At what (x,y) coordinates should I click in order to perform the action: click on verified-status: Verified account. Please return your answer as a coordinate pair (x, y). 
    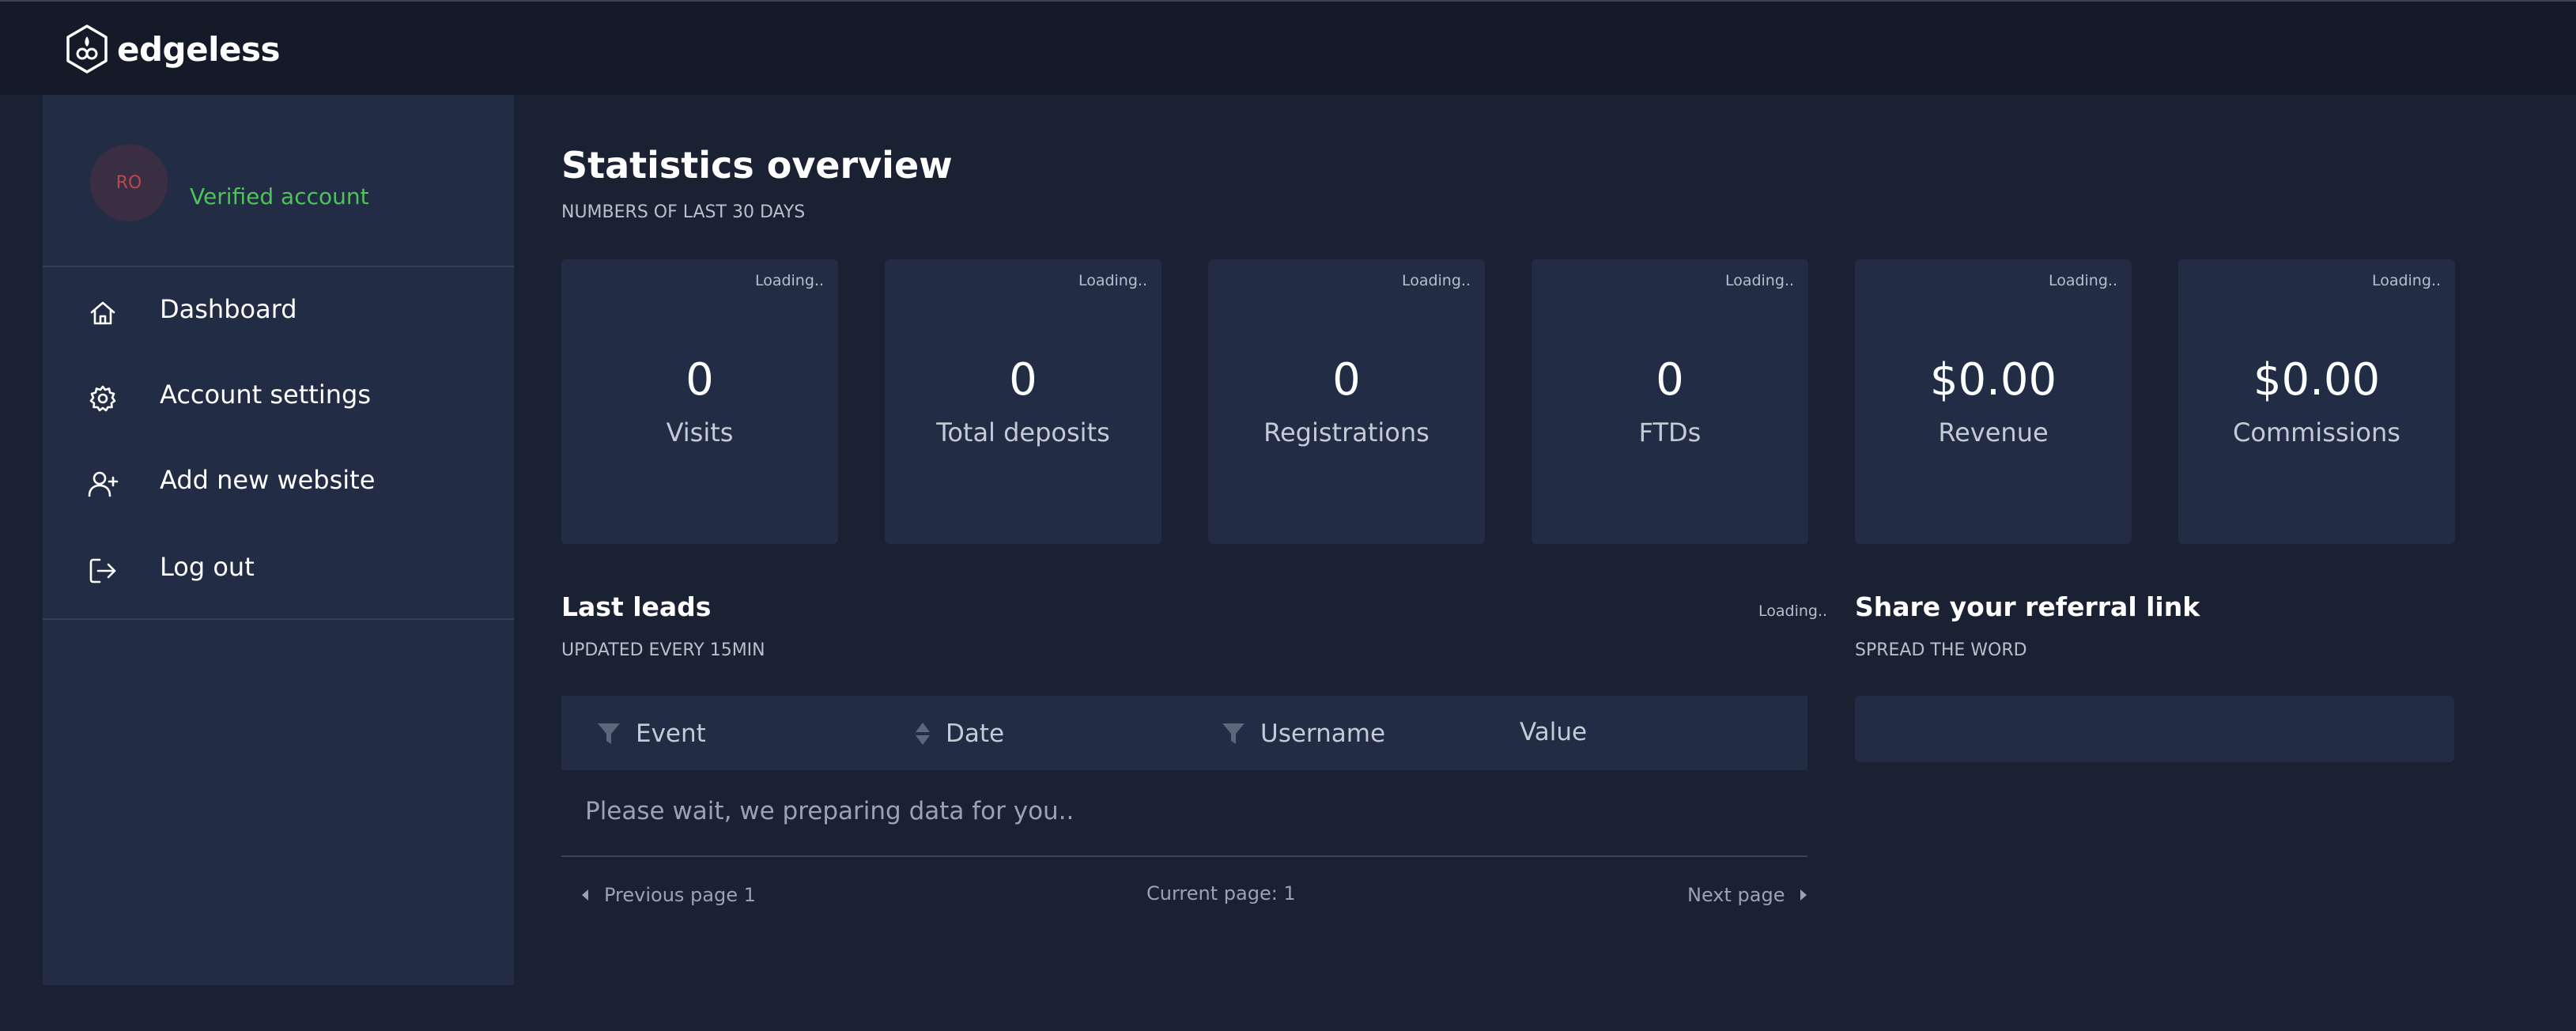
    Looking at the image, I should click on (279, 197).